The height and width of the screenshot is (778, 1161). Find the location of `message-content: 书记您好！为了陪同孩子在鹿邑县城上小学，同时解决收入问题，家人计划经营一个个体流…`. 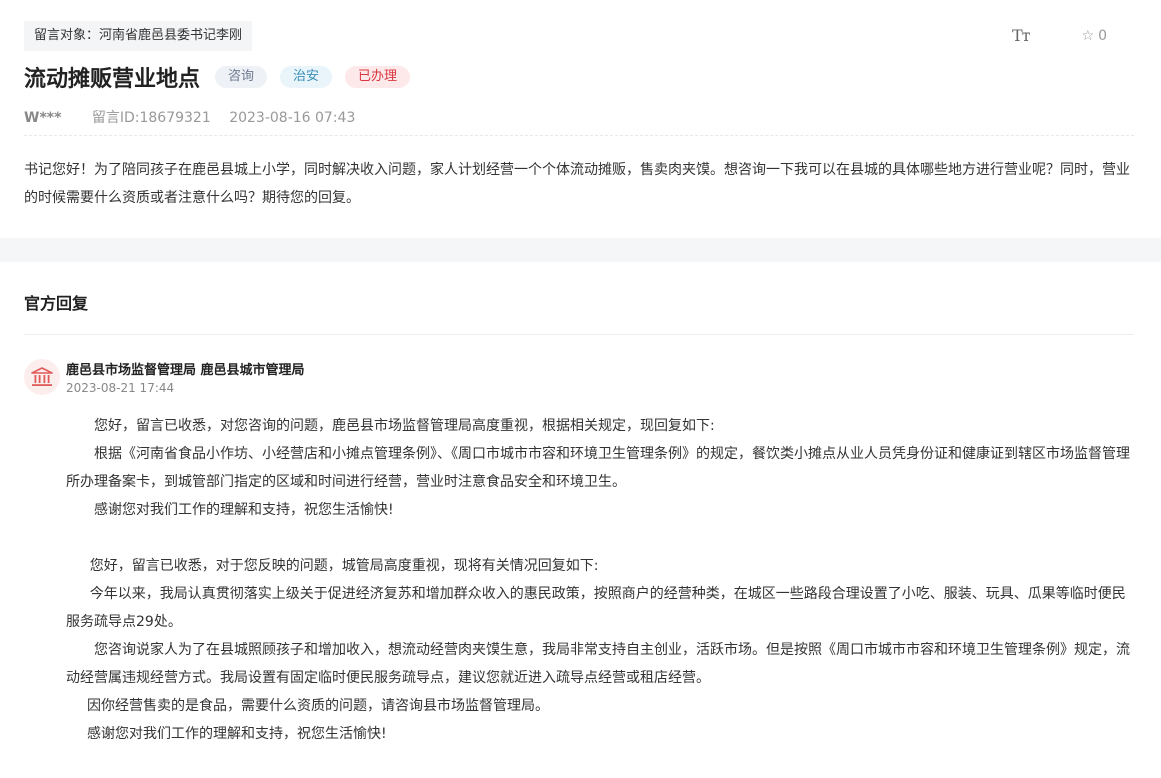

message-content: 书记您好！为了陪同孩子在鹿邑县城上小学，同时解决收入问题，家人计划经营一个个体流… is located at coordinates (577, 184).